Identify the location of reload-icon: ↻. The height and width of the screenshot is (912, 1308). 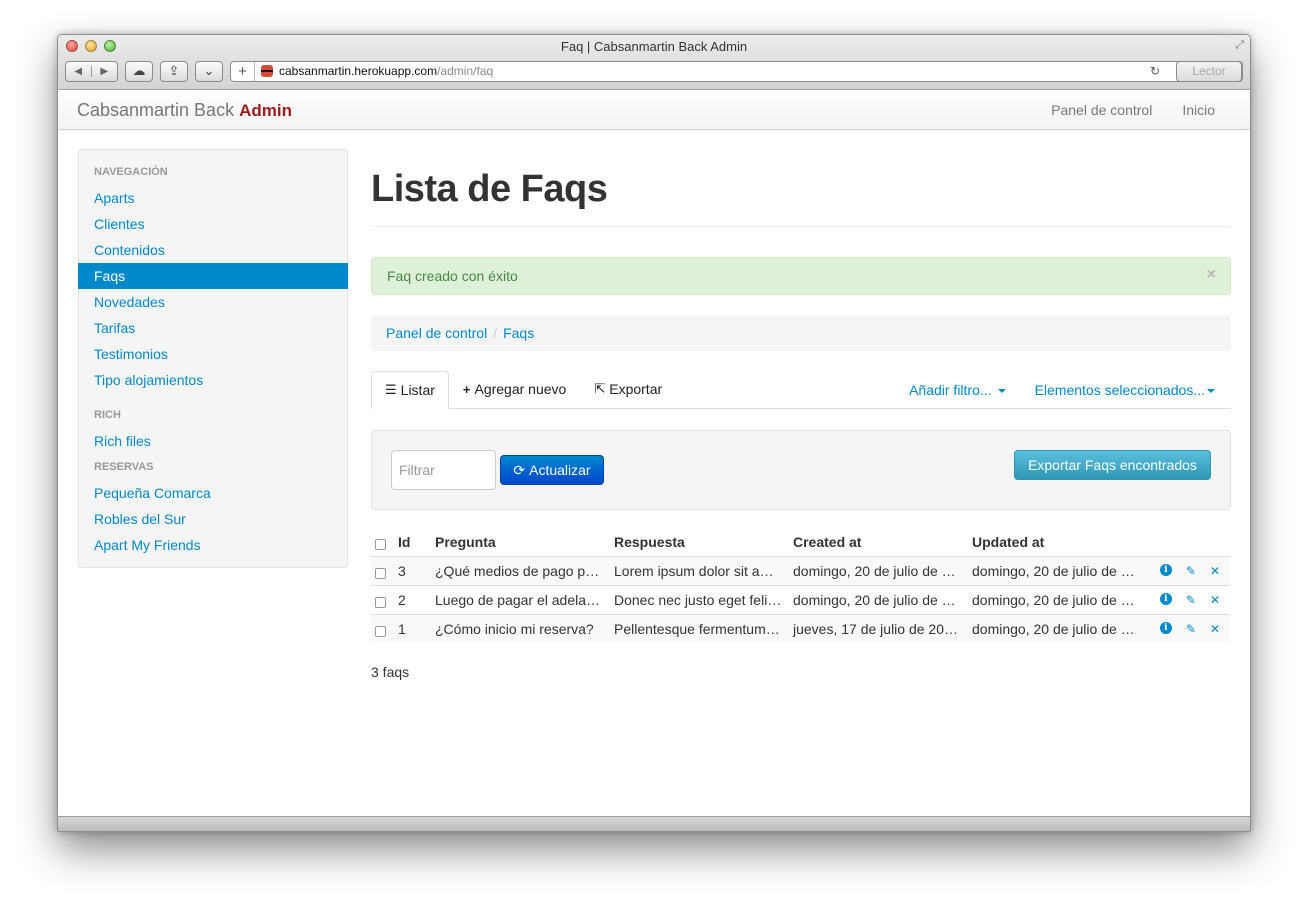
(1155, 71).